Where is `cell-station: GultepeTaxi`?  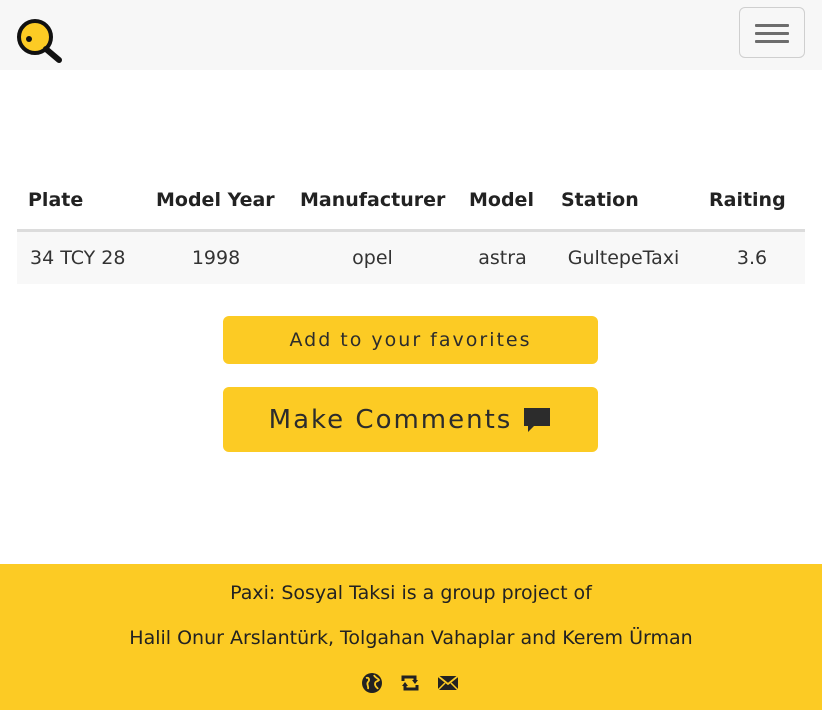
cell-station: GultepeTaxi is located at coordinates (623, 257).